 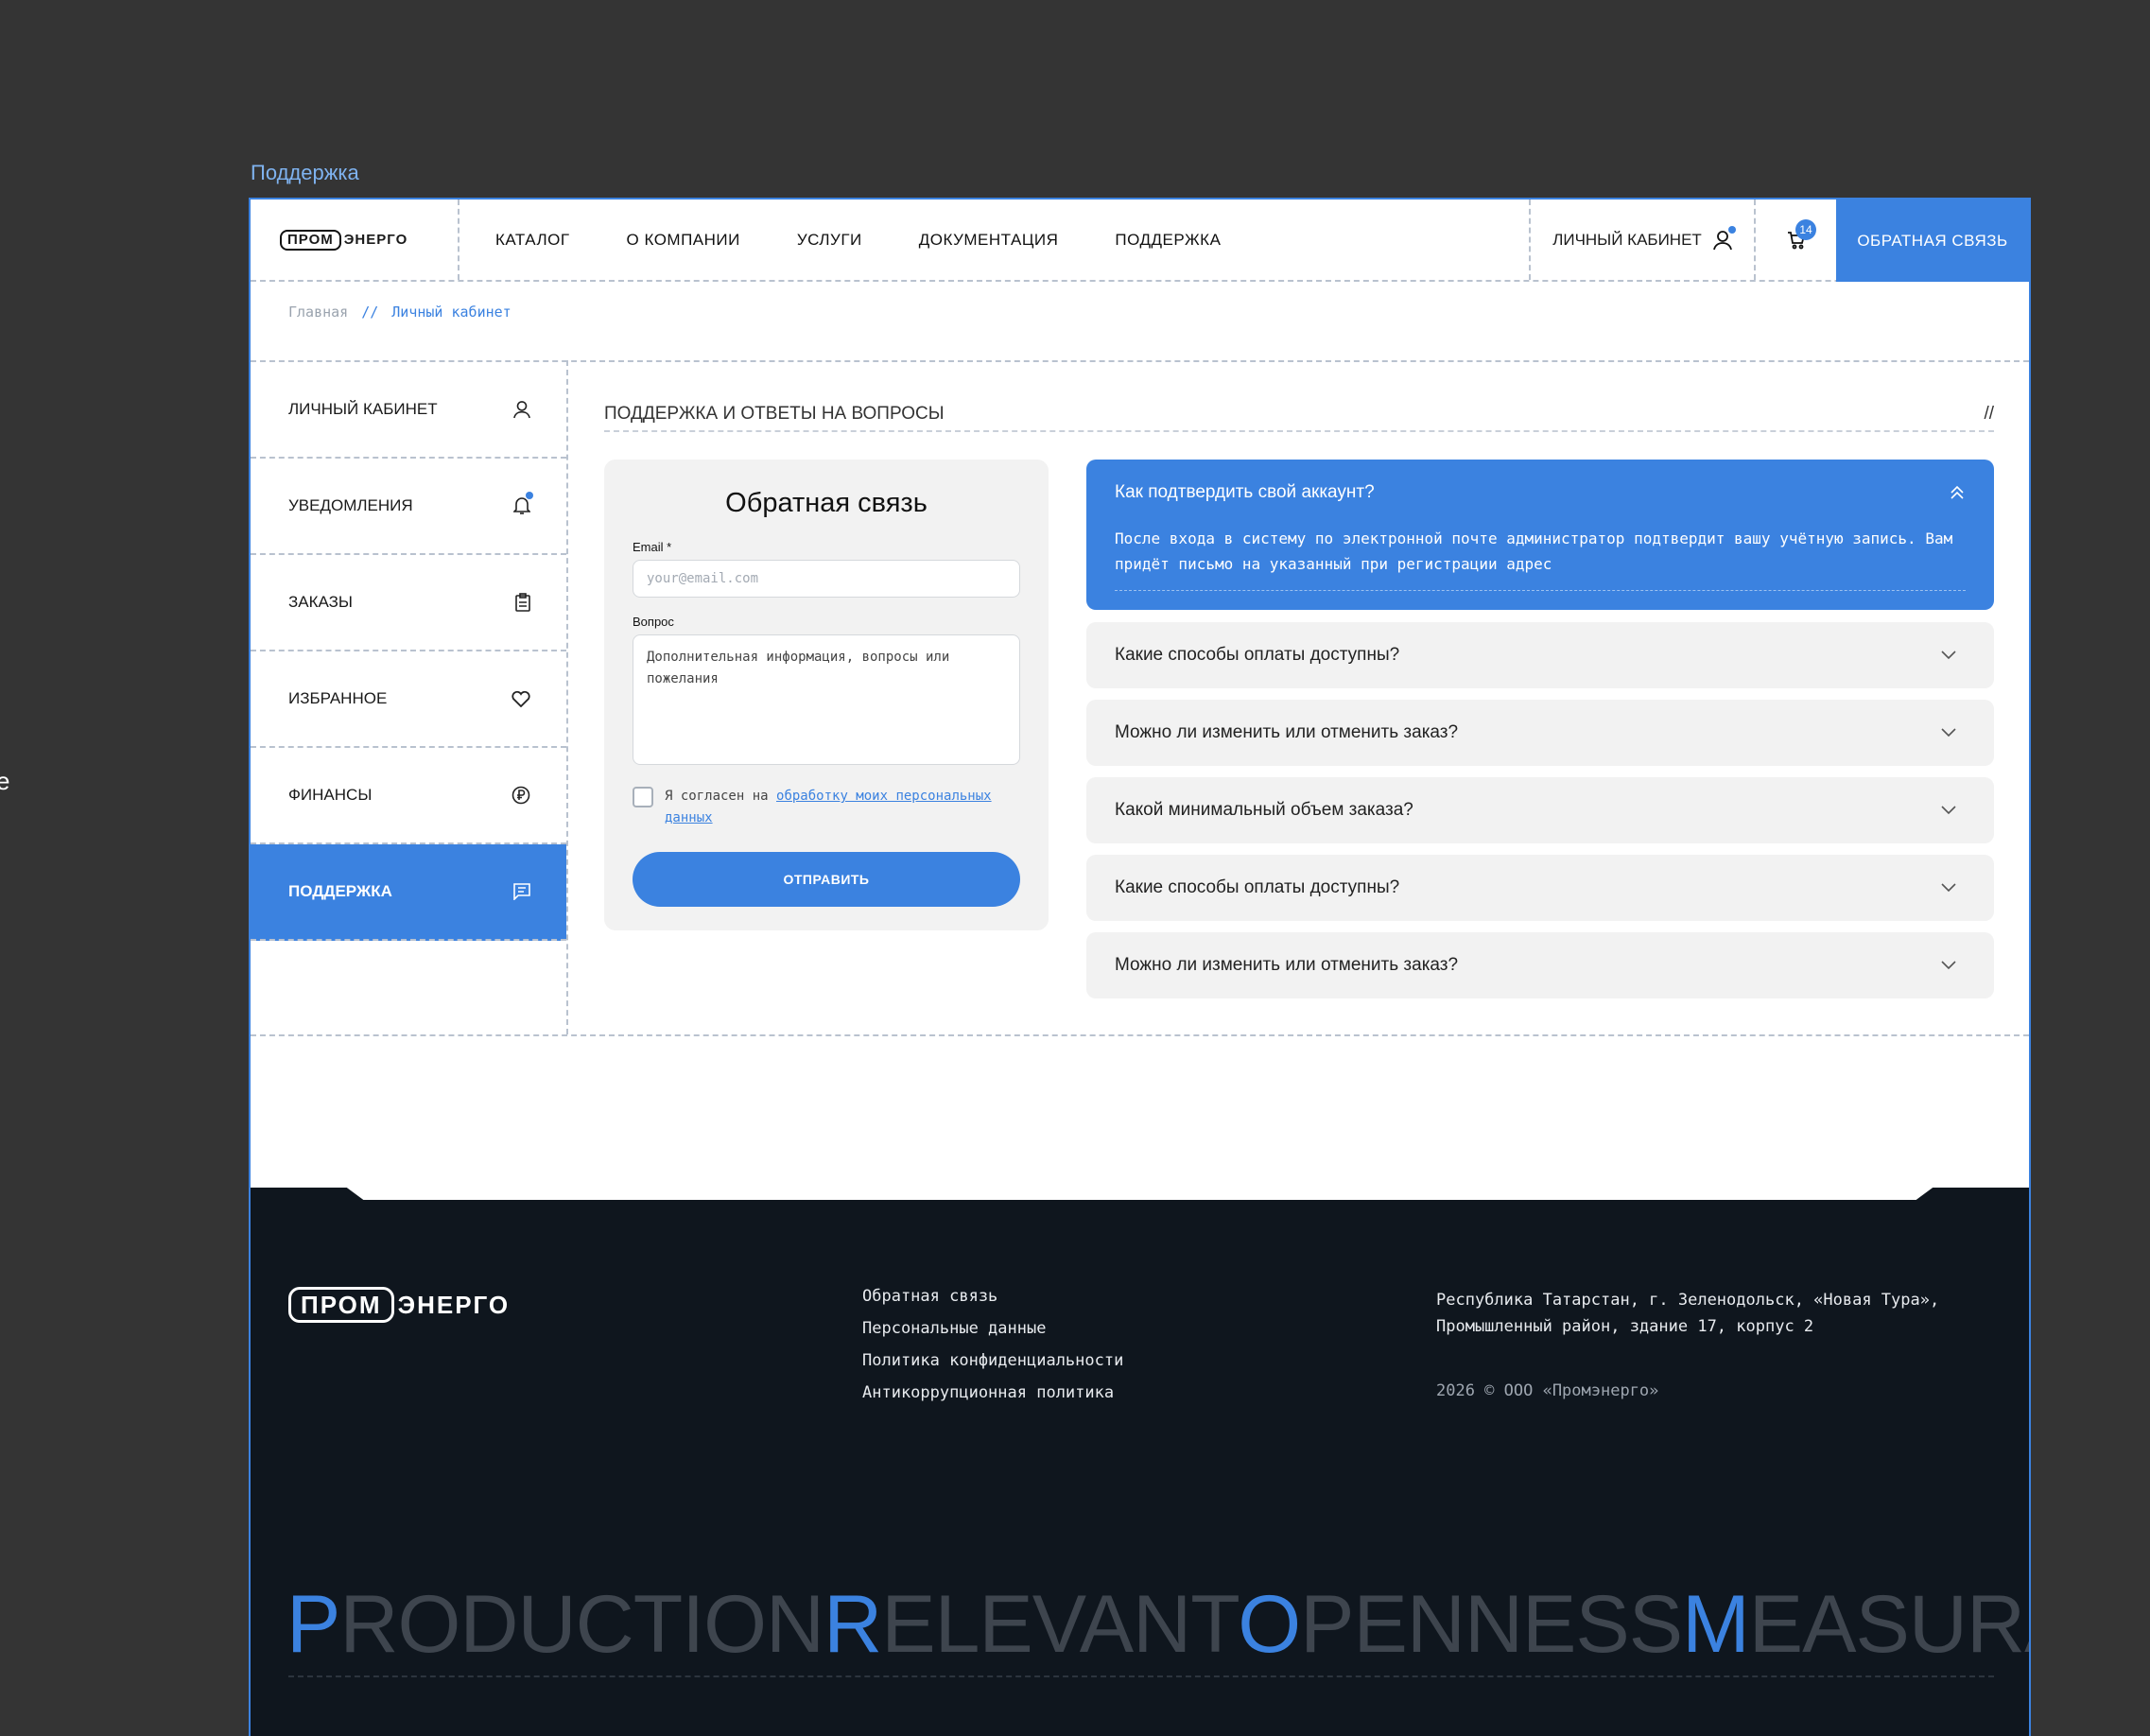 I want to click on user-icon, so click(x=1724, y=238).